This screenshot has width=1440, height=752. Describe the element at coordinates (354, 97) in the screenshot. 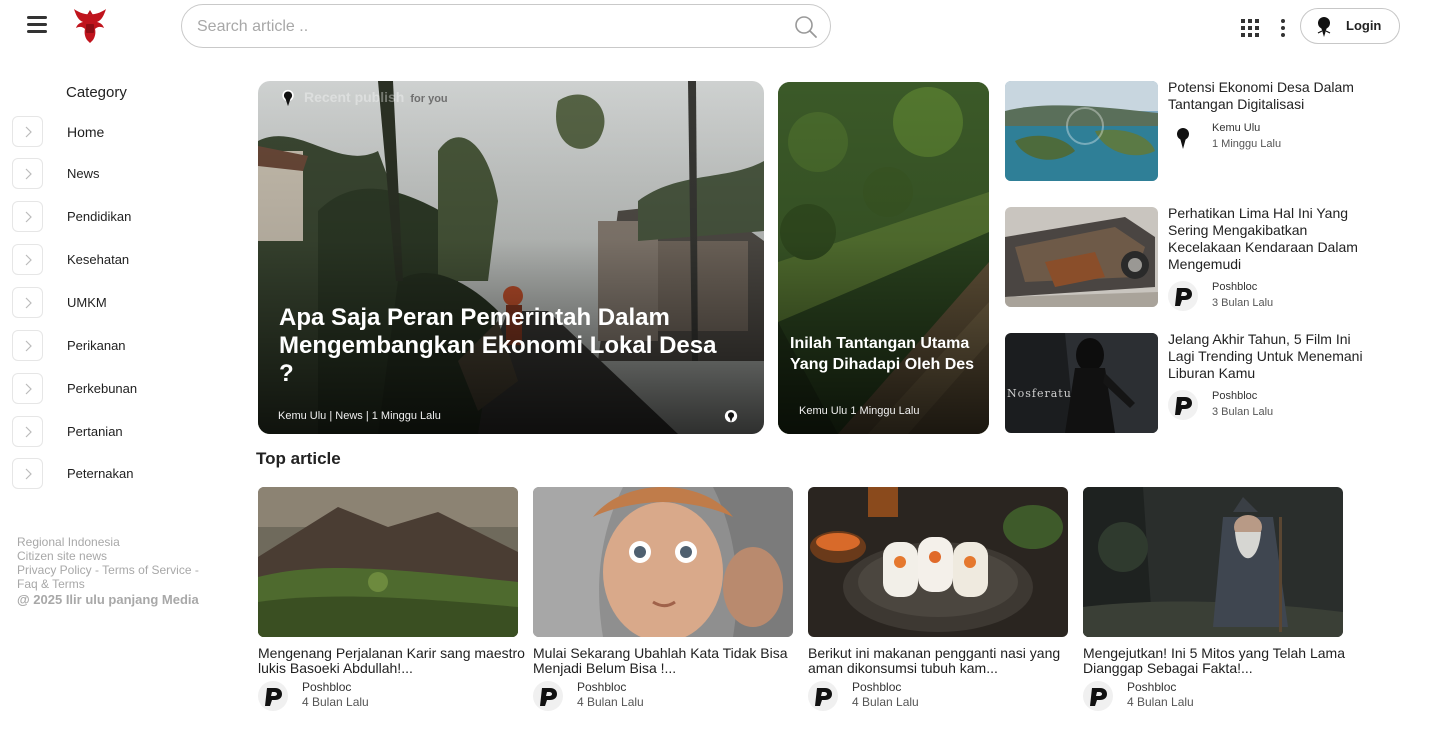

I see `recent-publish-text: Recent publish` at that location.